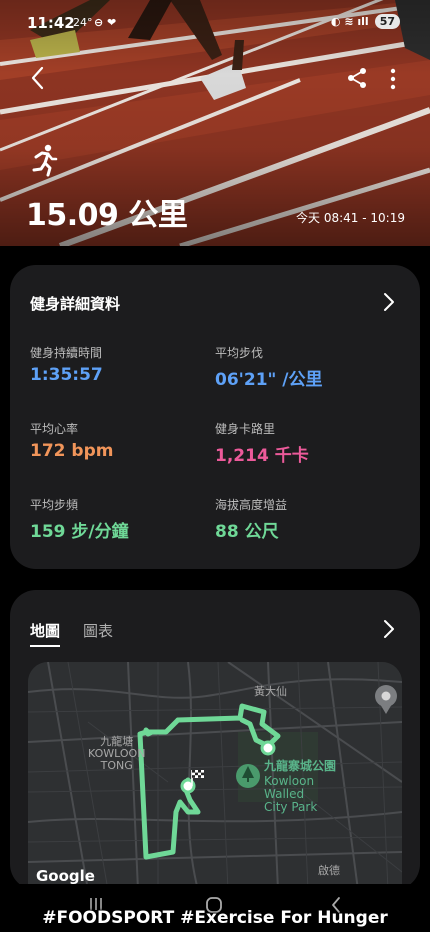 This screenshot has height=932, width=430. I want to click on total-distance: 15.09 公里, so click(107, 215).